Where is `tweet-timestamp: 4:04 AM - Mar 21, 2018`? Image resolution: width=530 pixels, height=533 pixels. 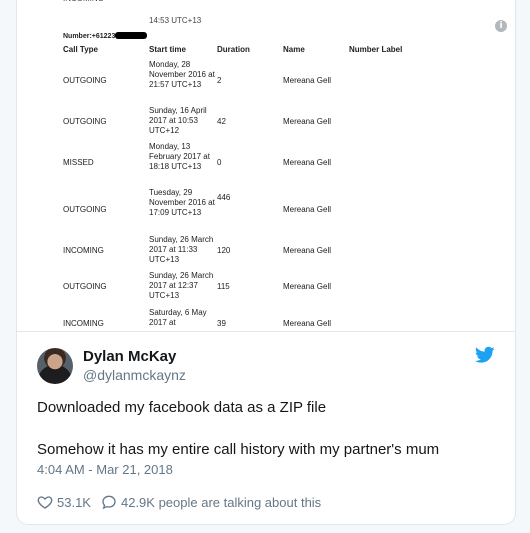
tweet-timestamp: 4:04 AM - Mar 21, 2018 is located at coordinates (105, 469).